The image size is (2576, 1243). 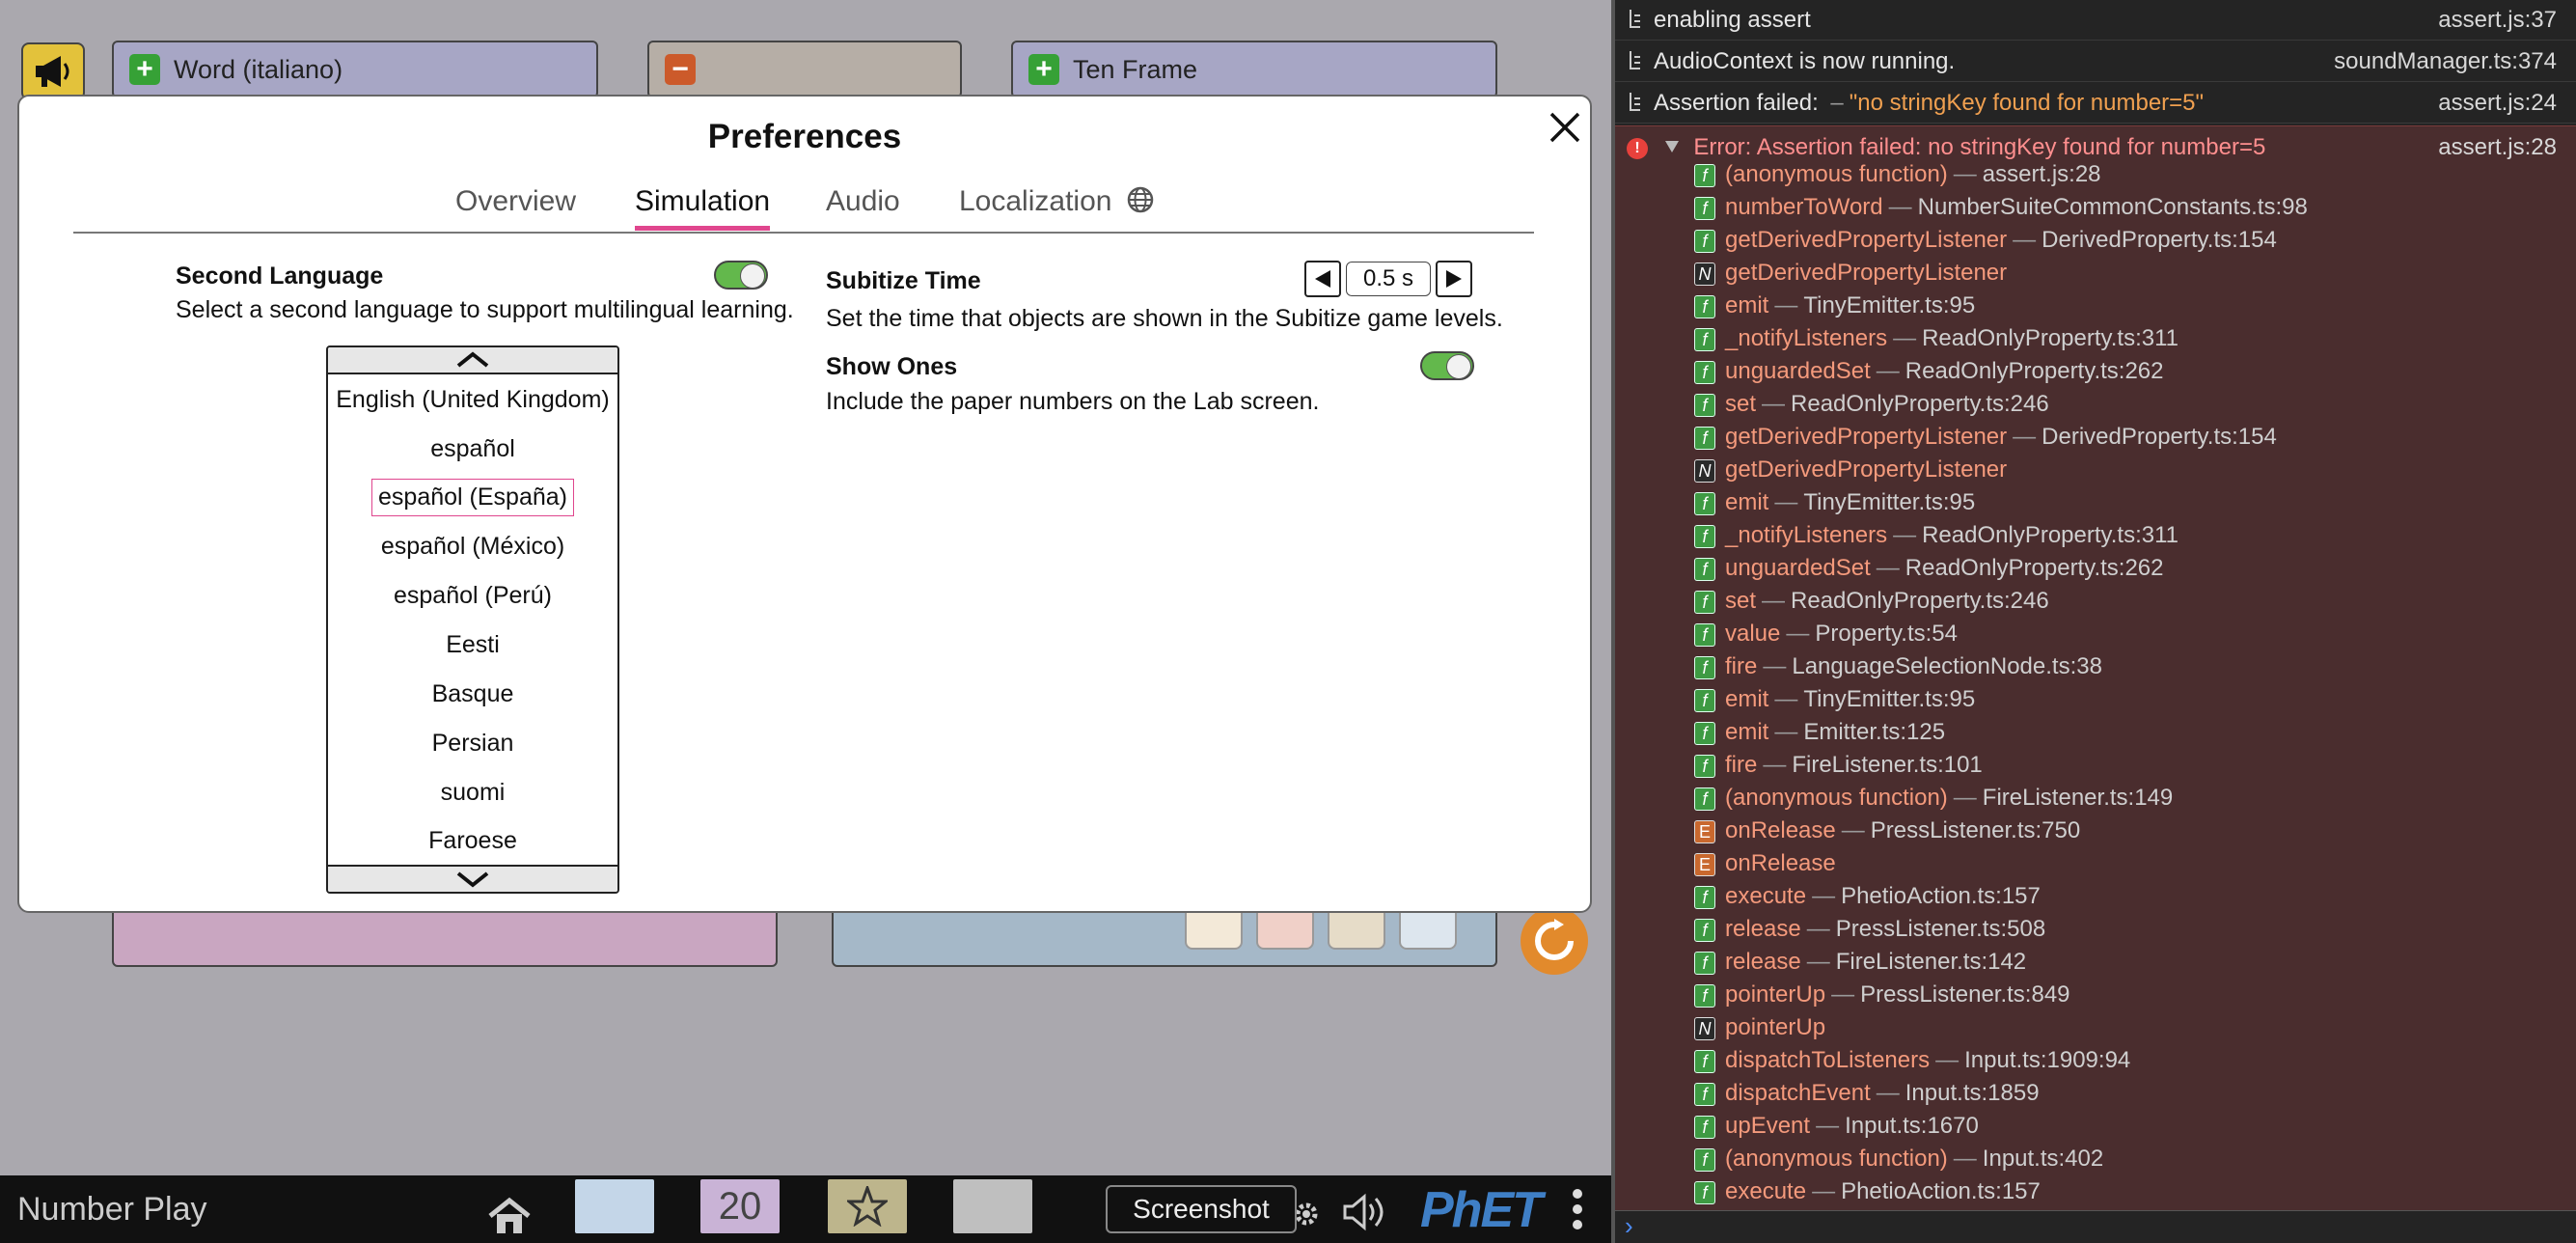 I want to click on screen-button-star, so click(x=868, y=1206).